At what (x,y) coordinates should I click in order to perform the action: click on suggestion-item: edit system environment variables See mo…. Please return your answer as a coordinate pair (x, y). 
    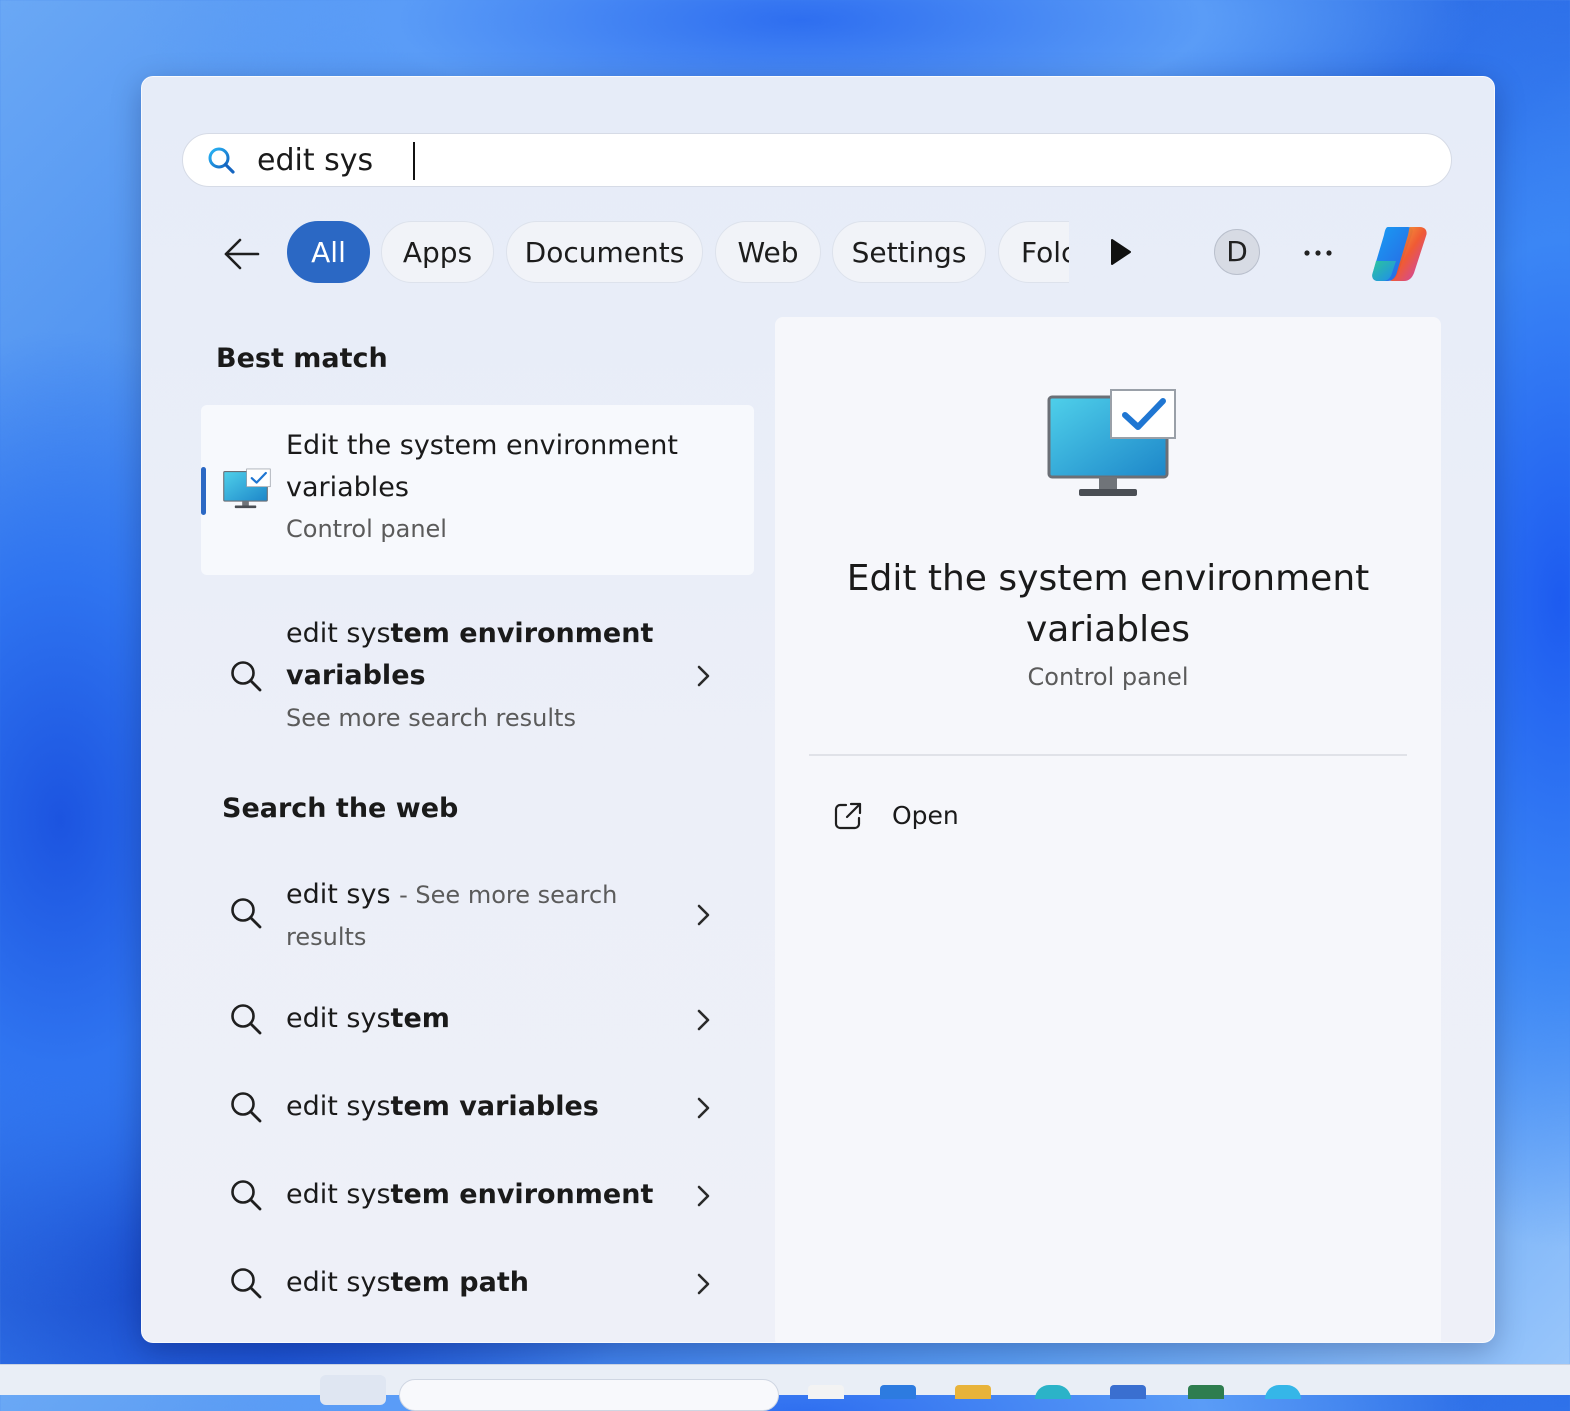
    Looking at the image, I should click on (477, 674).